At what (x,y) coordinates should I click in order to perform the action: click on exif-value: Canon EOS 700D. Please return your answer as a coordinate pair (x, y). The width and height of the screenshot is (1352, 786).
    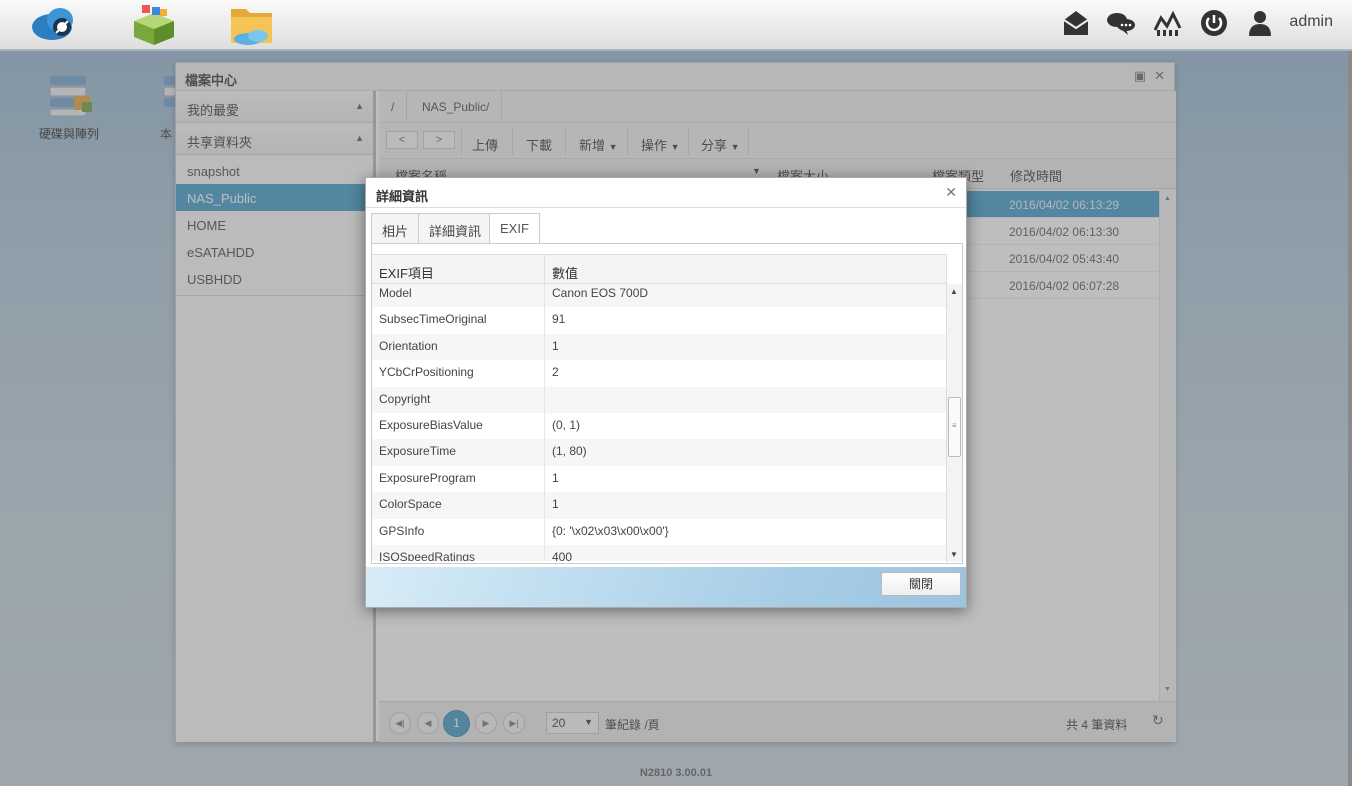
    Looking at the image, I should click on (600, 293).